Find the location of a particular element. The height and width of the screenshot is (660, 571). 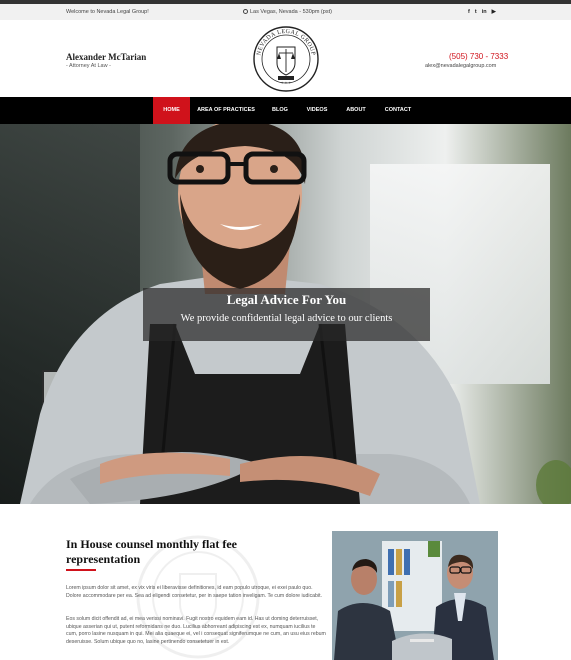

welcome-text: Welcome to Nevada Legal Group! is located at coordinates (107, 12).